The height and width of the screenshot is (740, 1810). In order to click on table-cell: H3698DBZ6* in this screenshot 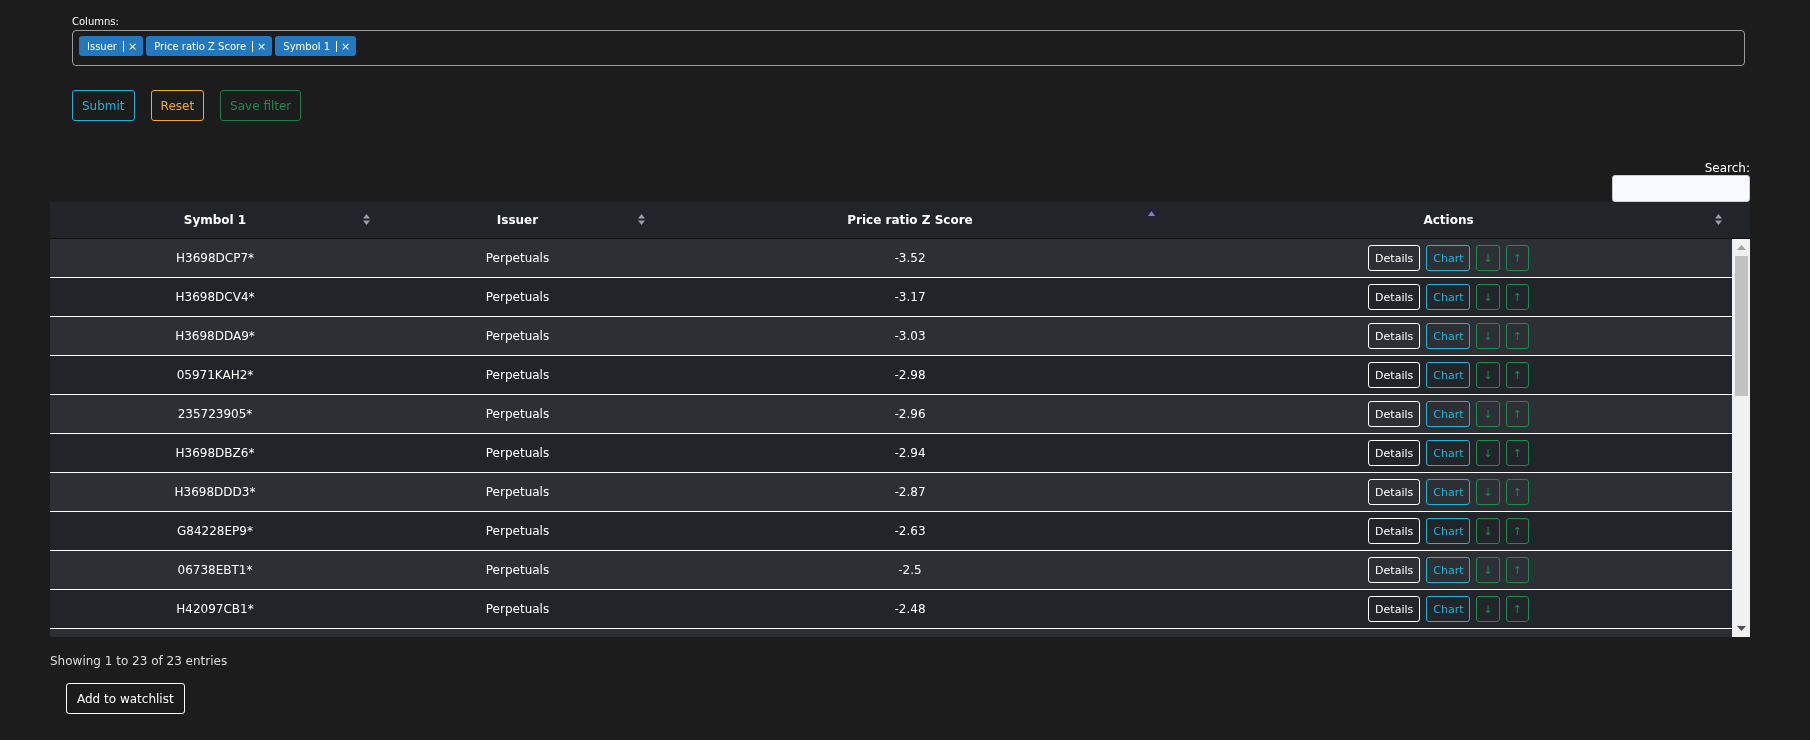, I will do `click(215, 453)`.